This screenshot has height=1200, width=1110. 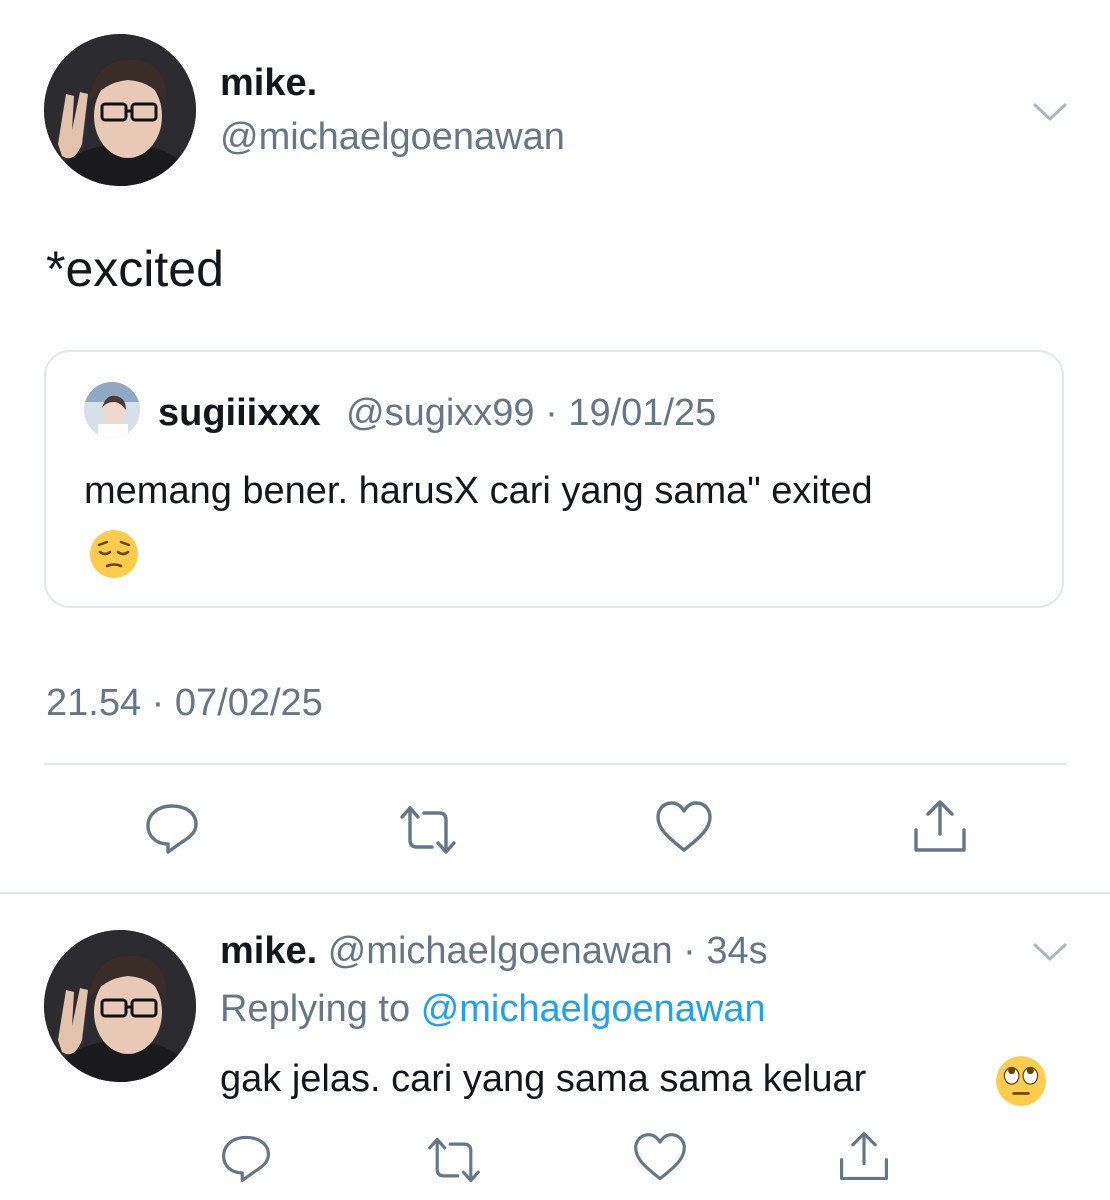 What do you see at coordinates (548, 951) in the screenshot?
I see `reply-author-handle-time: @michaelgoenawan · 34s` at bounding box center [548, 951].